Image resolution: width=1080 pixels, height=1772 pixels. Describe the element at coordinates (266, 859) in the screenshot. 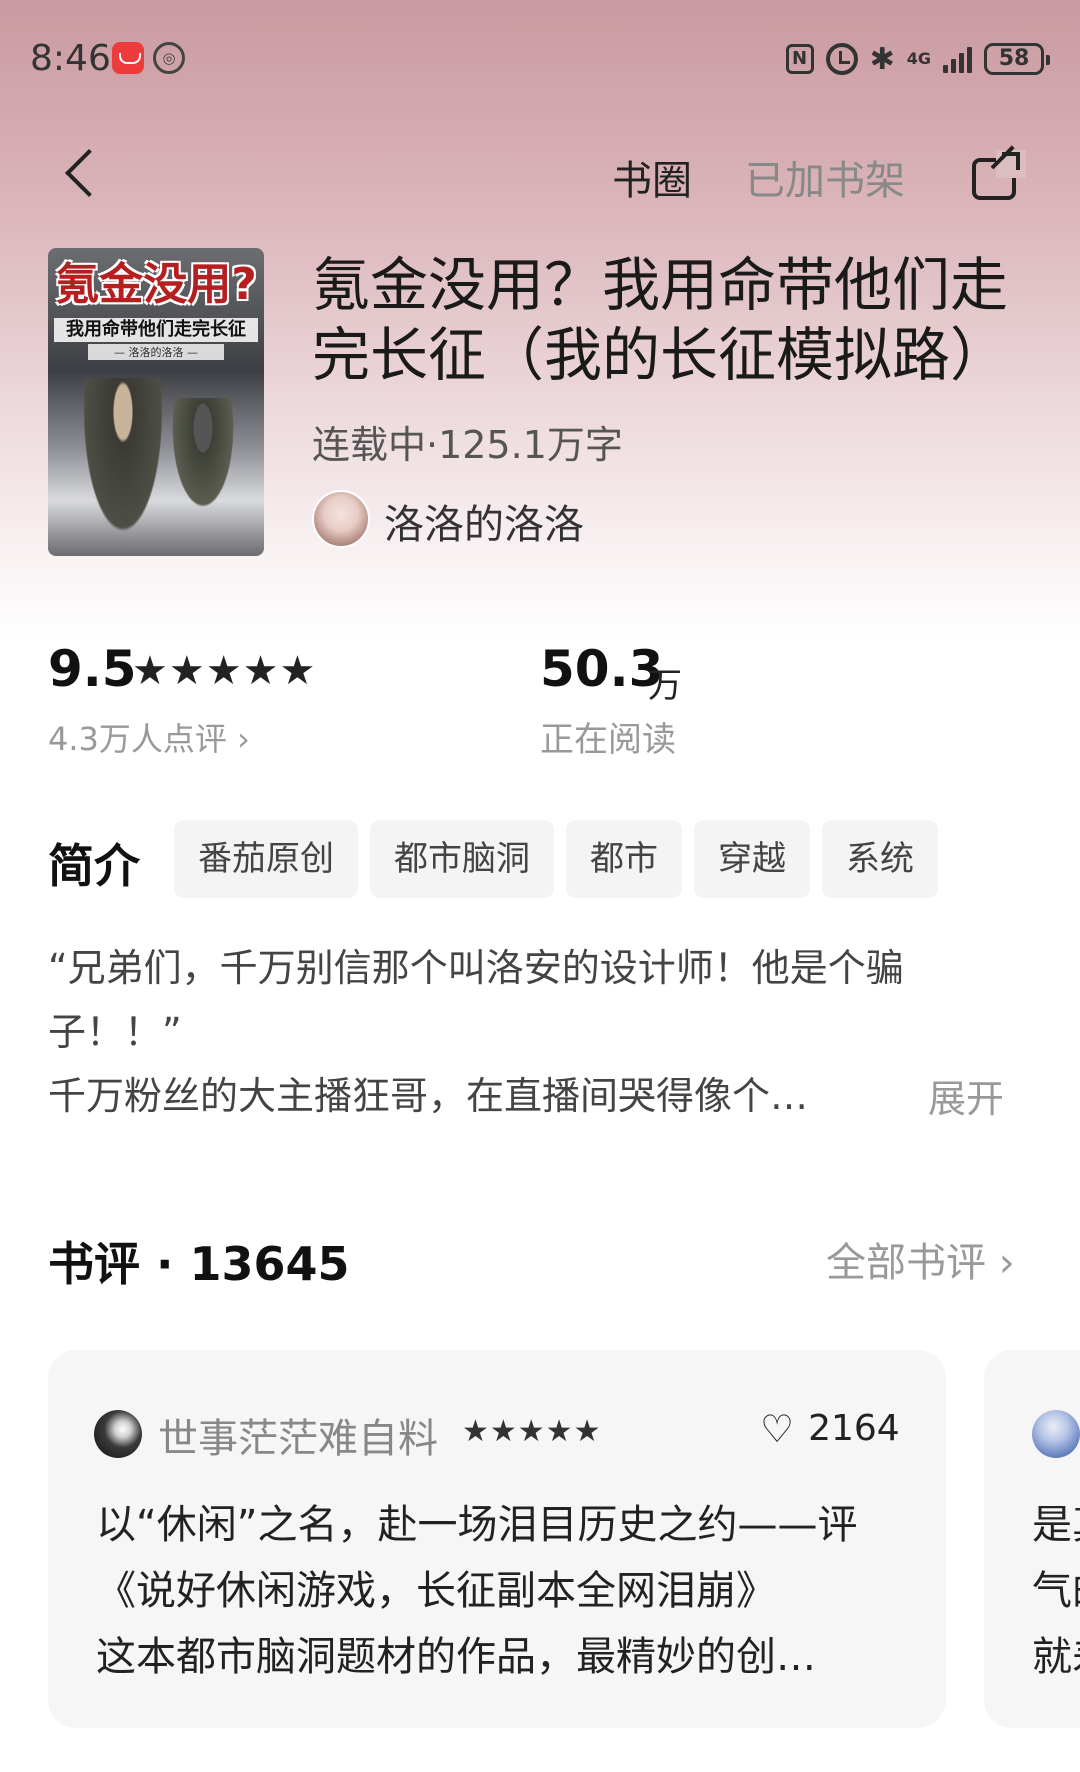

I see `tag-chip: 番茄原创` at that location.